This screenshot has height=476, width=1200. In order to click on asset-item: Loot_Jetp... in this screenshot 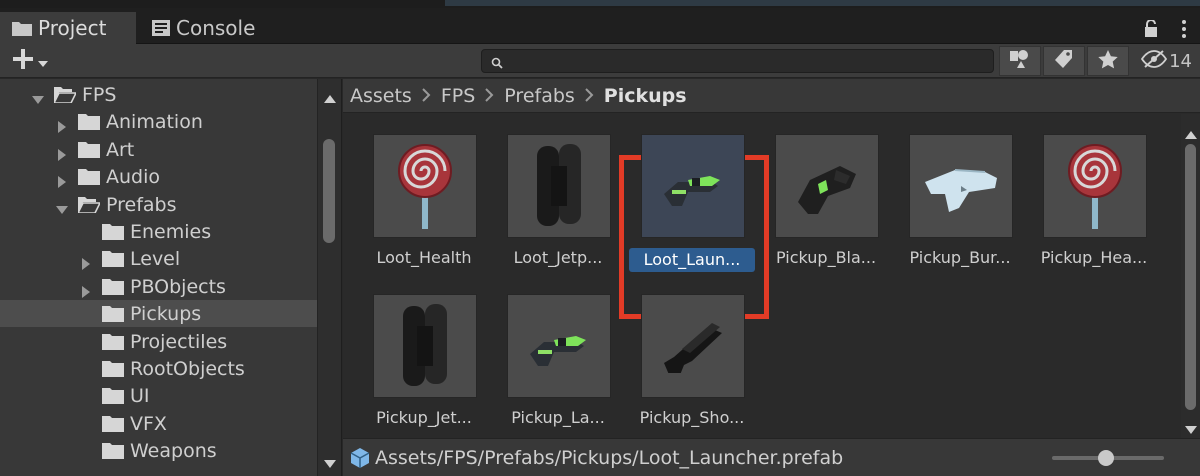, I will do `click(558, 195)`.